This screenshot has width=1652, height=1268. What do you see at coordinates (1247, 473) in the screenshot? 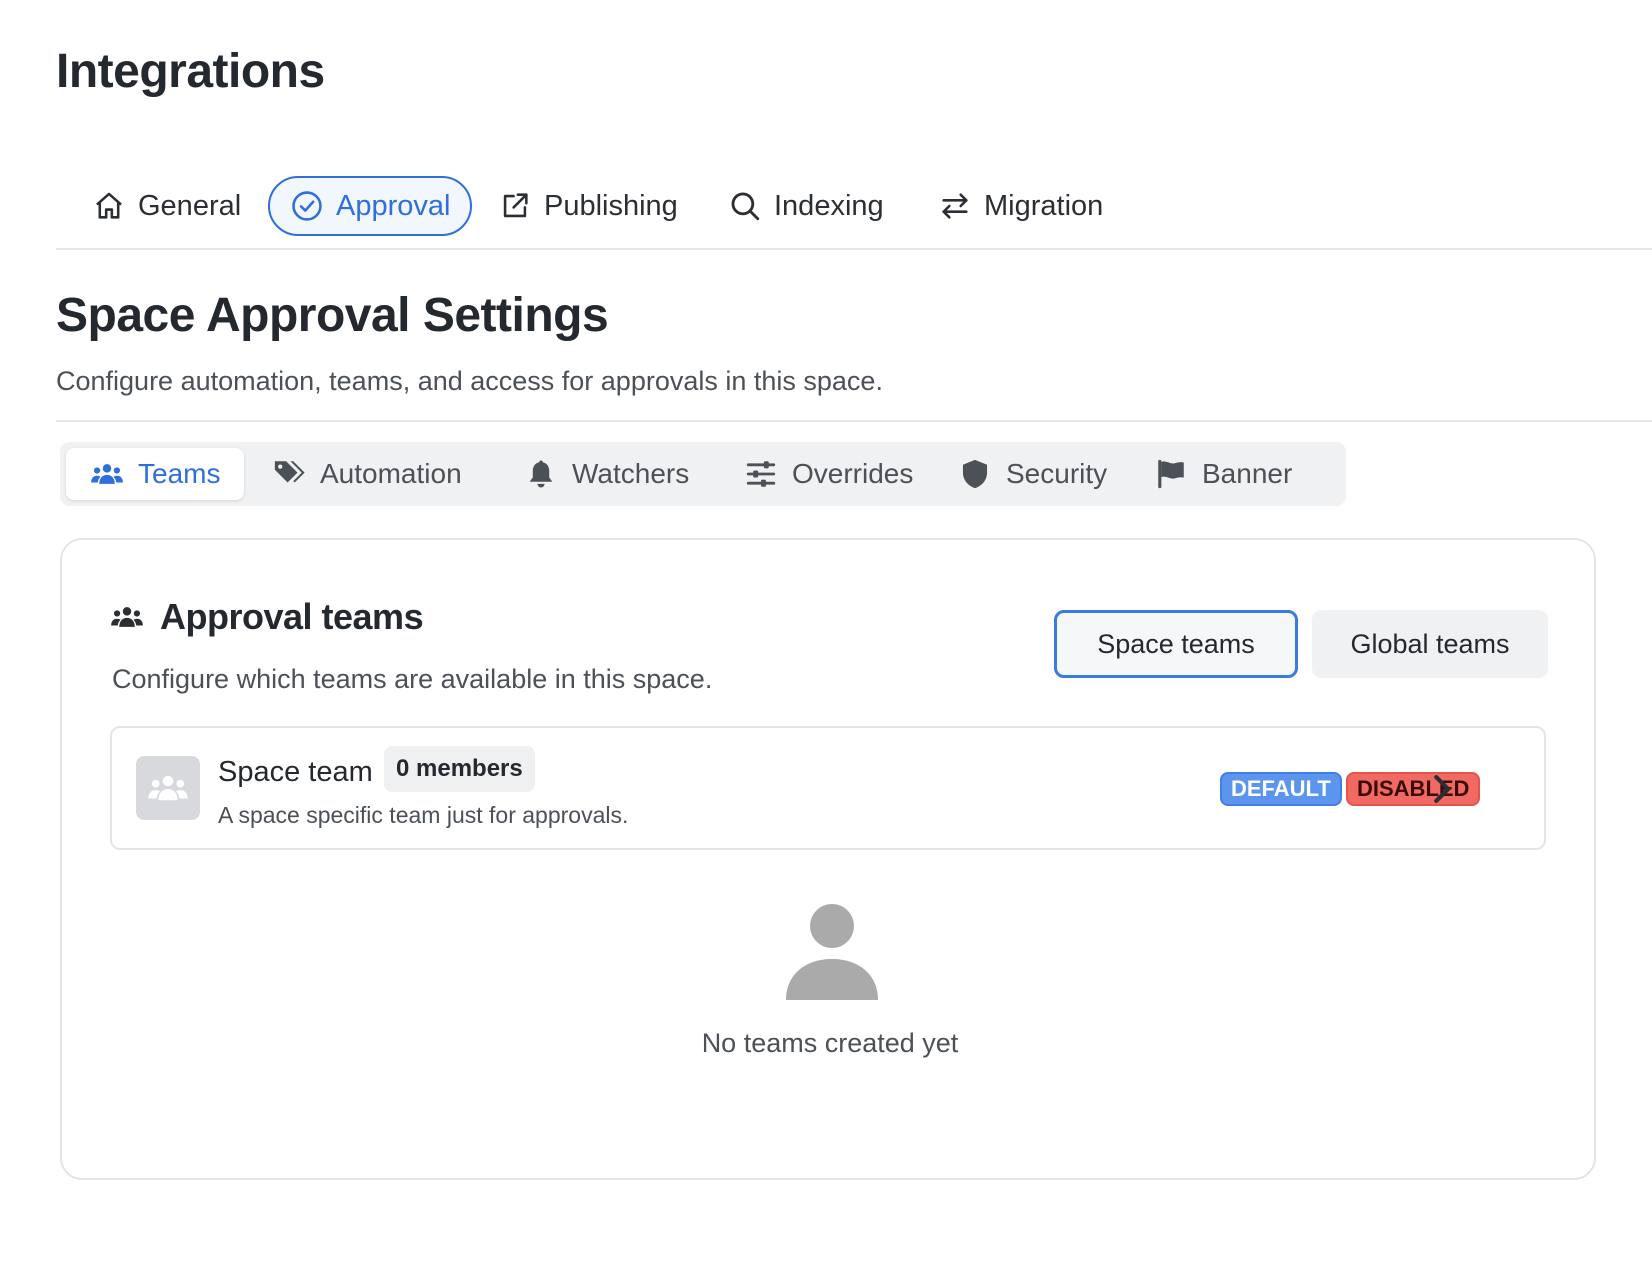
I see `subtab-banner-label: Banner` at bounding box center [1247, 473].